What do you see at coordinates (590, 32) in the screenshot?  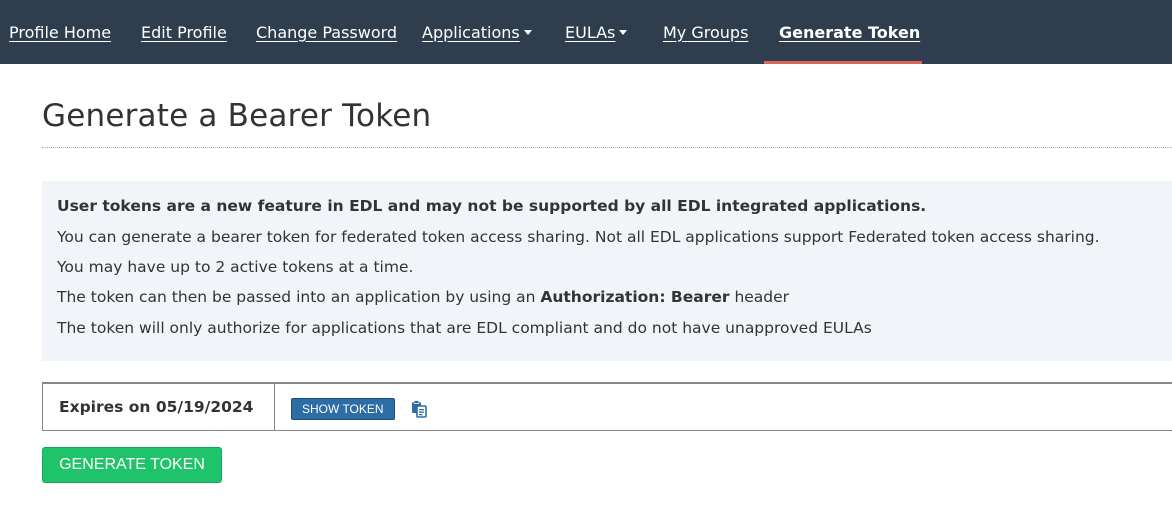 I see `nav-eulas-label: EULAs` at bounding box center [590, 32].